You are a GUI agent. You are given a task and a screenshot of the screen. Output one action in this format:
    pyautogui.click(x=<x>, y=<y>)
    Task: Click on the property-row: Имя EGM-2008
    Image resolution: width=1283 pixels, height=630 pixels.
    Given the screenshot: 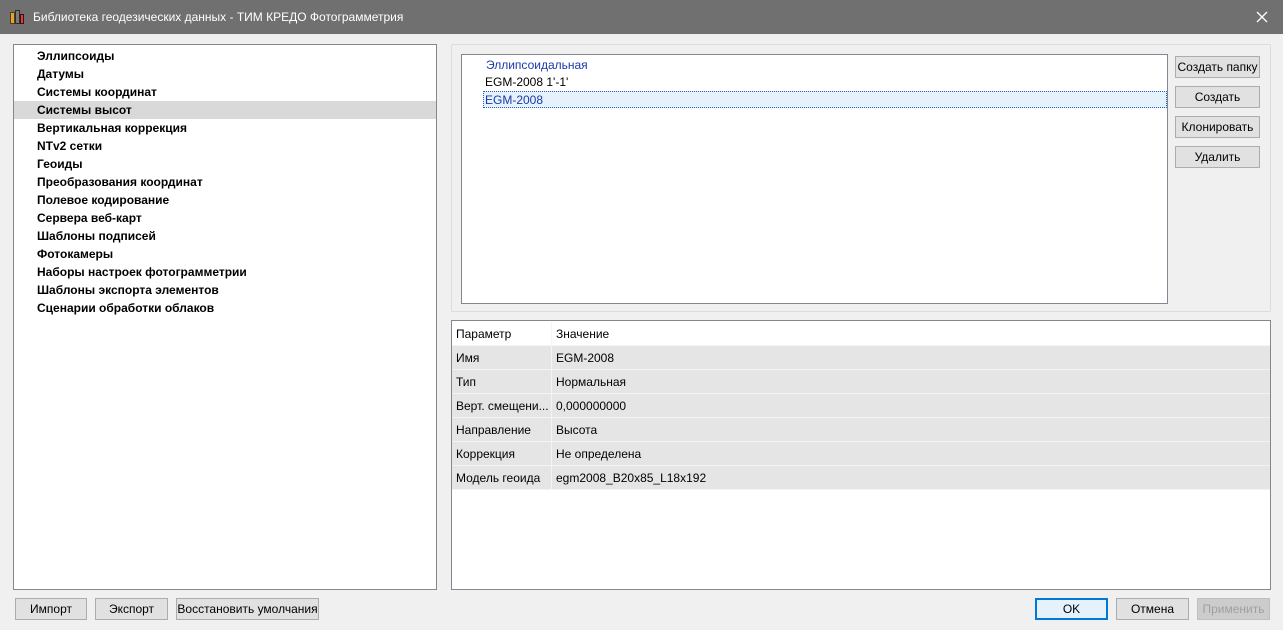 What is the action you would take?
    pyautogui.click(x=861, y=358)
    